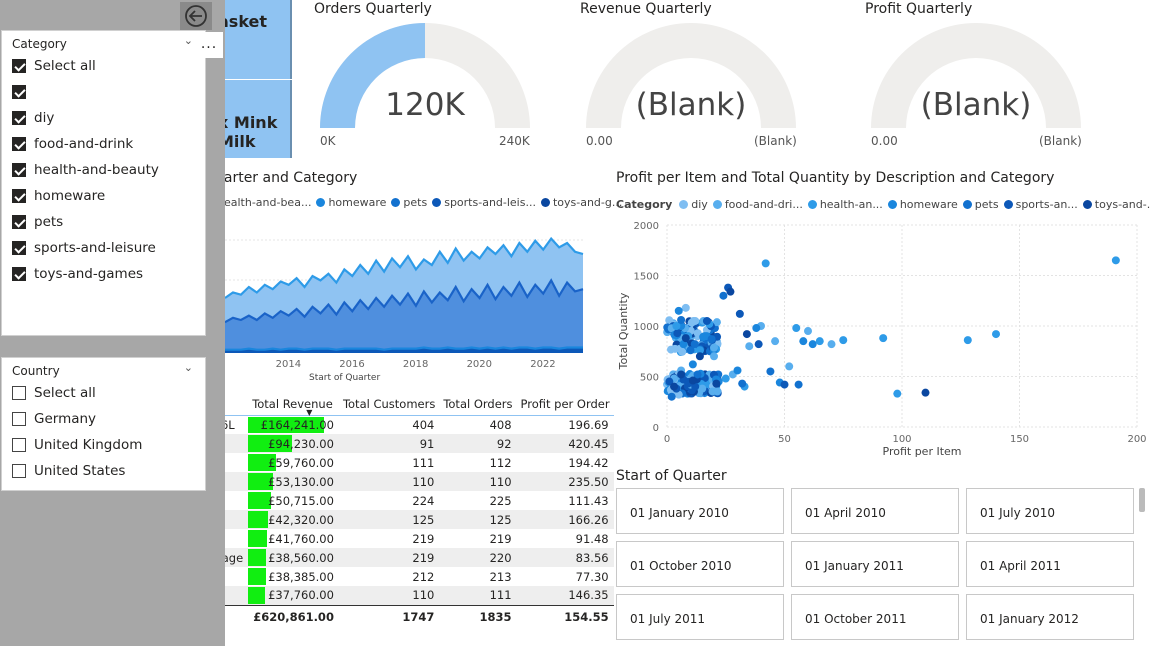  What do you see at coordinates (875, 511) in the screenshot?
I see `quarter-tile: 01 April 2010` at bounding box center [875, 511].